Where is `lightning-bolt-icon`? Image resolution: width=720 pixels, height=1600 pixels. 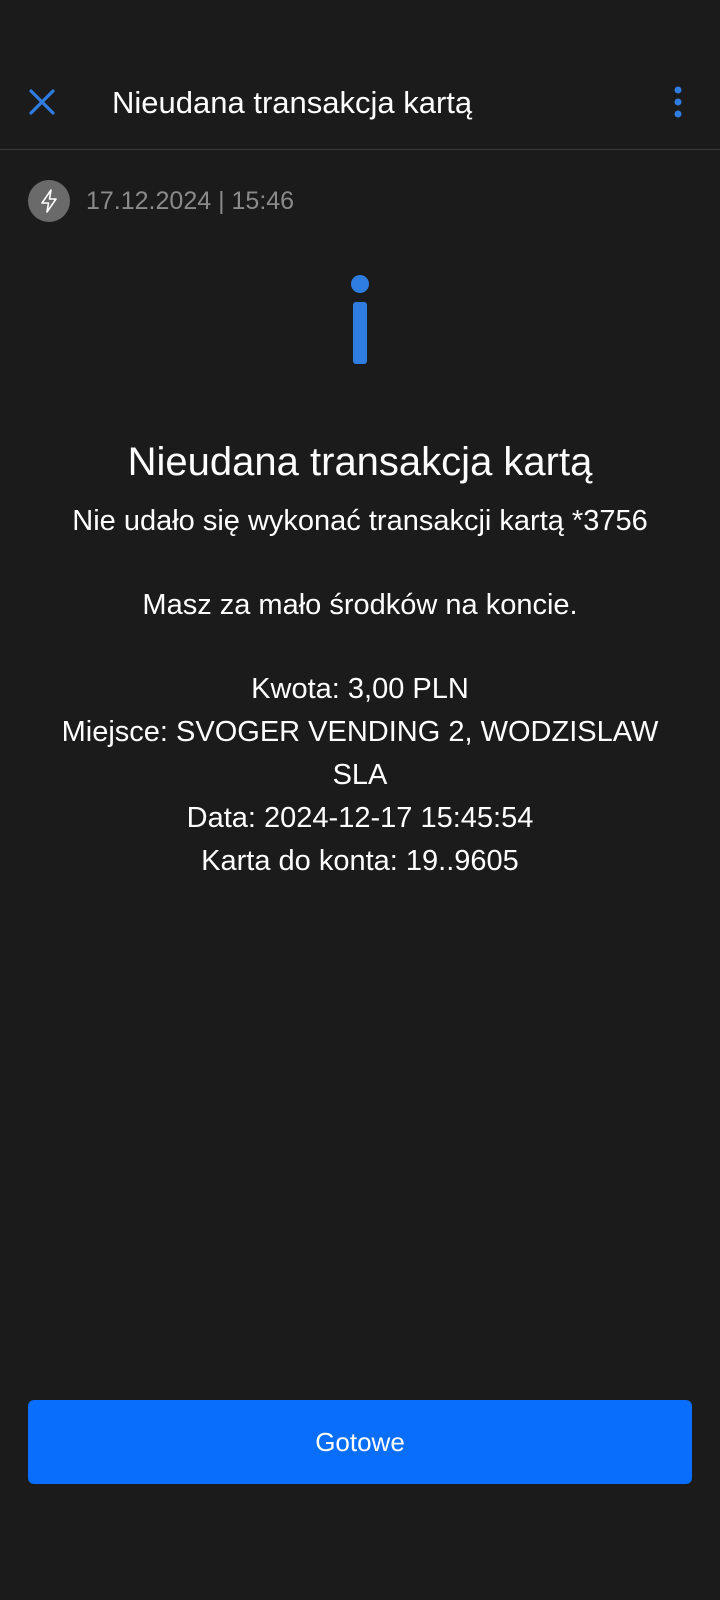
lightning-bolt-icon is located at coordinates (49, 201).